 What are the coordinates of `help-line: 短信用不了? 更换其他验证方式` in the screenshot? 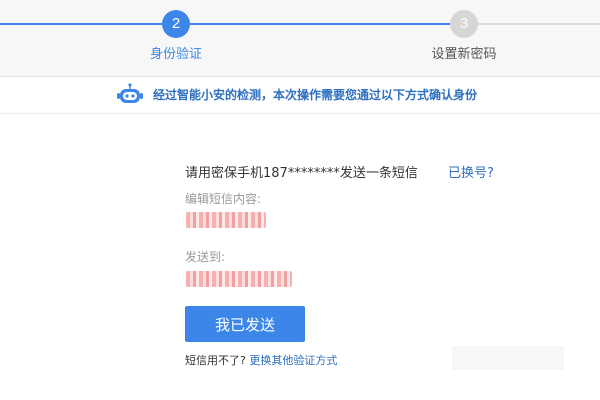 It's located at (261, 360).